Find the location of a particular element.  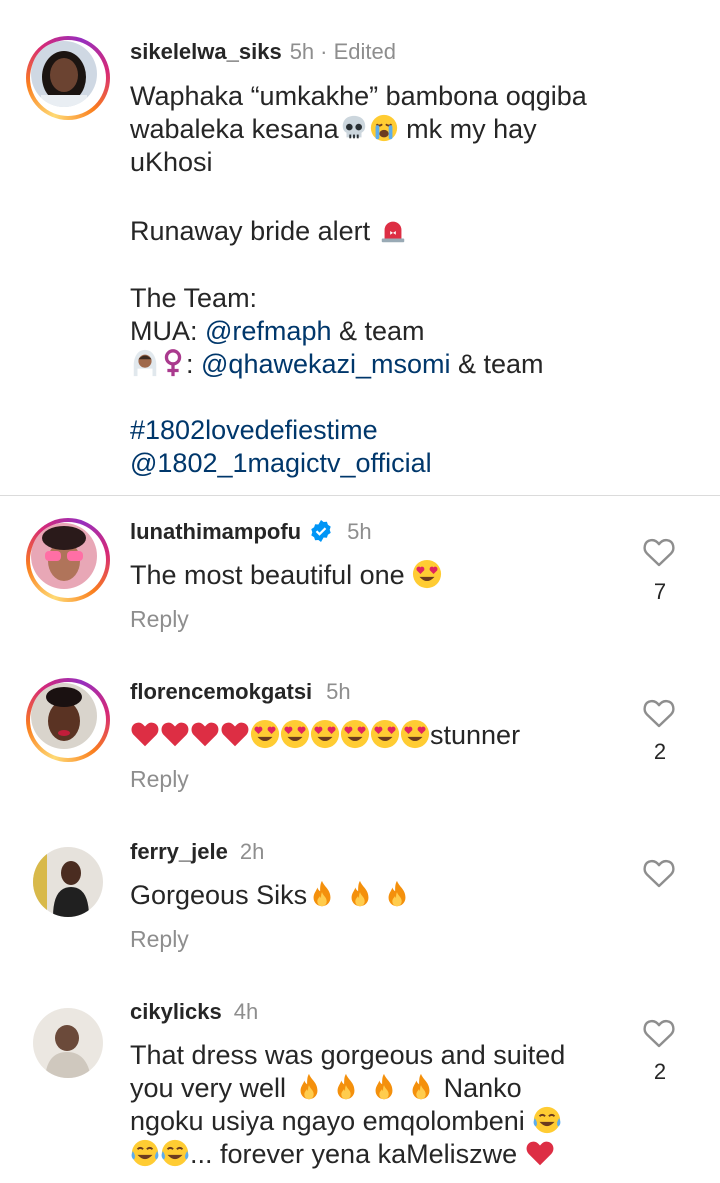

siren-icon is located at coordinates (392, 232).